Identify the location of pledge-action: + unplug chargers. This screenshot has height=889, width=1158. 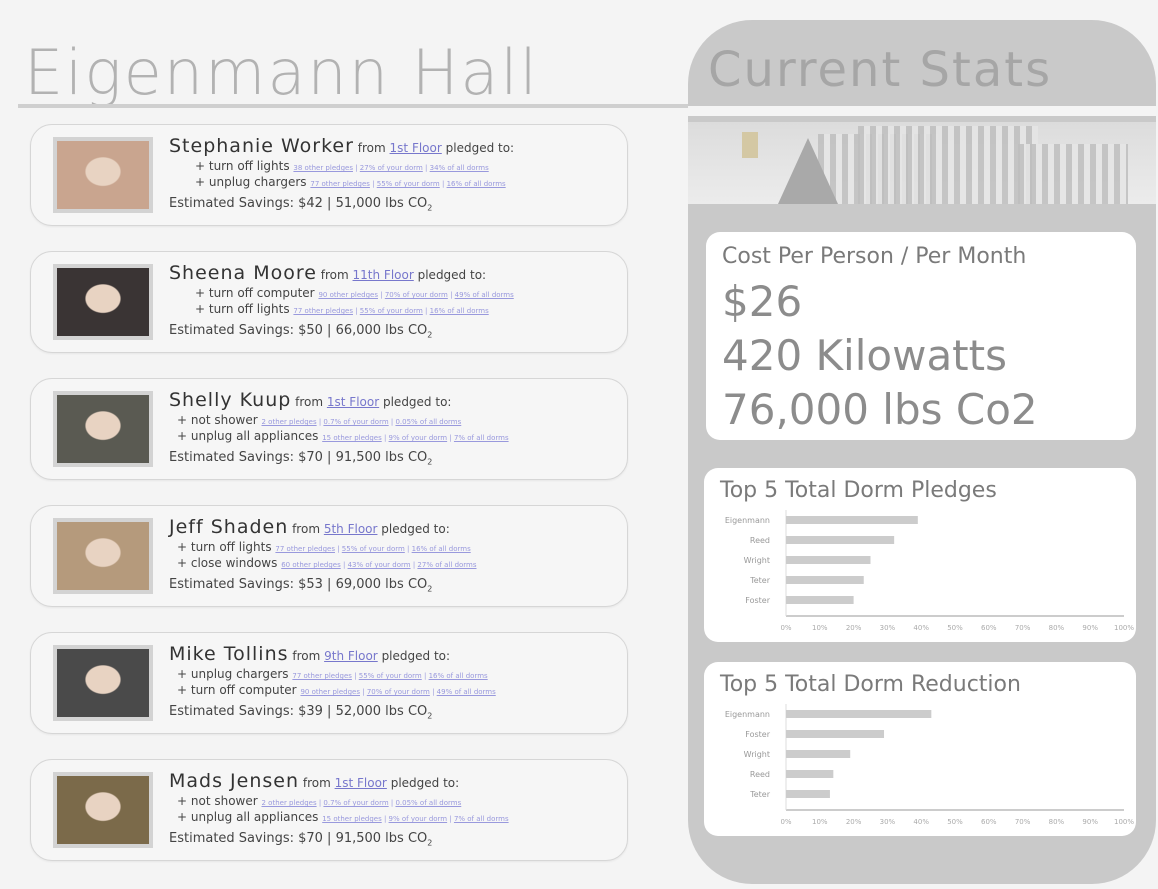
(233, 674).